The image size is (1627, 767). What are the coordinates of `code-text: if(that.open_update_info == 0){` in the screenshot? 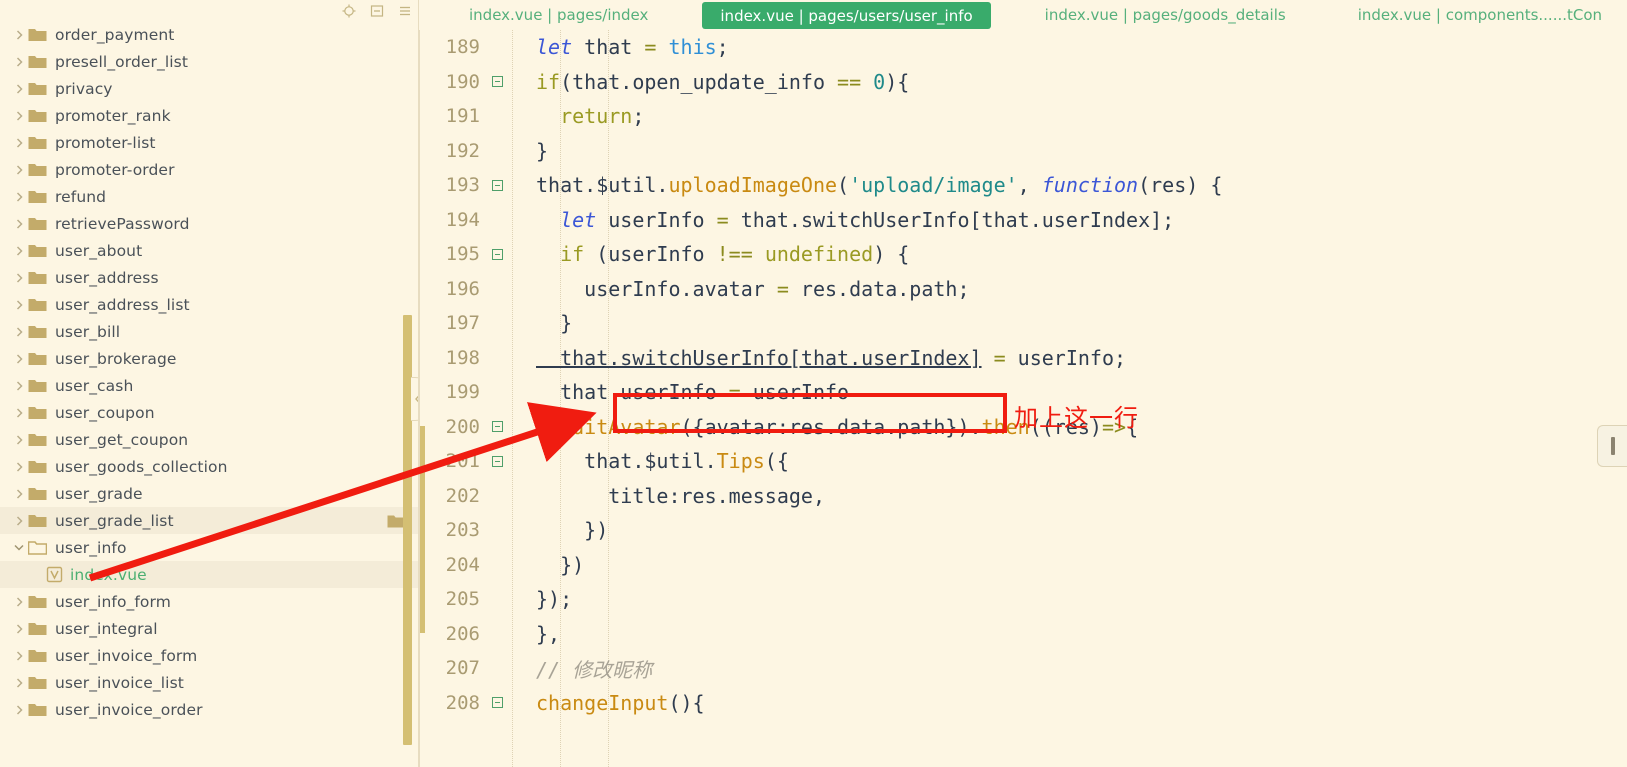 It's located at (1068, 82).